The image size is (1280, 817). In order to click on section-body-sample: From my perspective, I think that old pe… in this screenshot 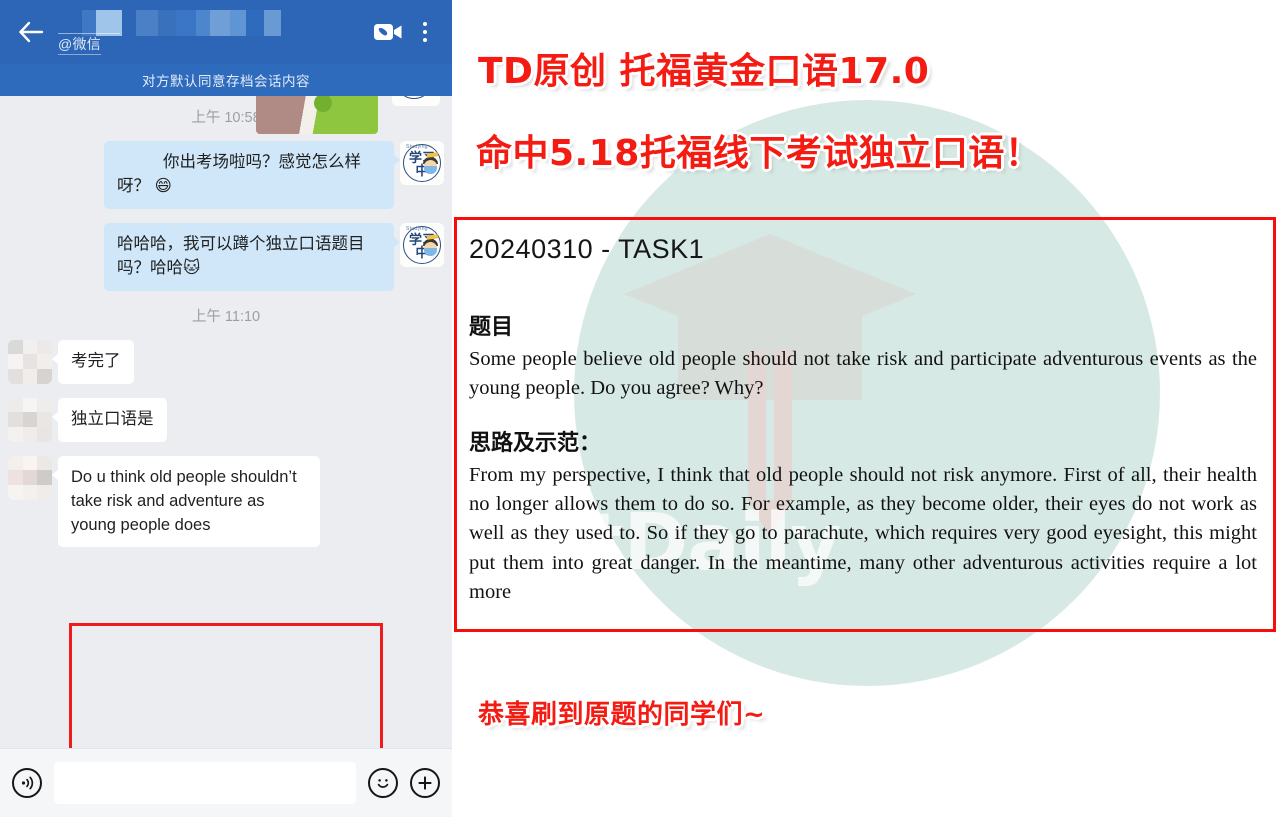, I will do `click(863, 533)`.